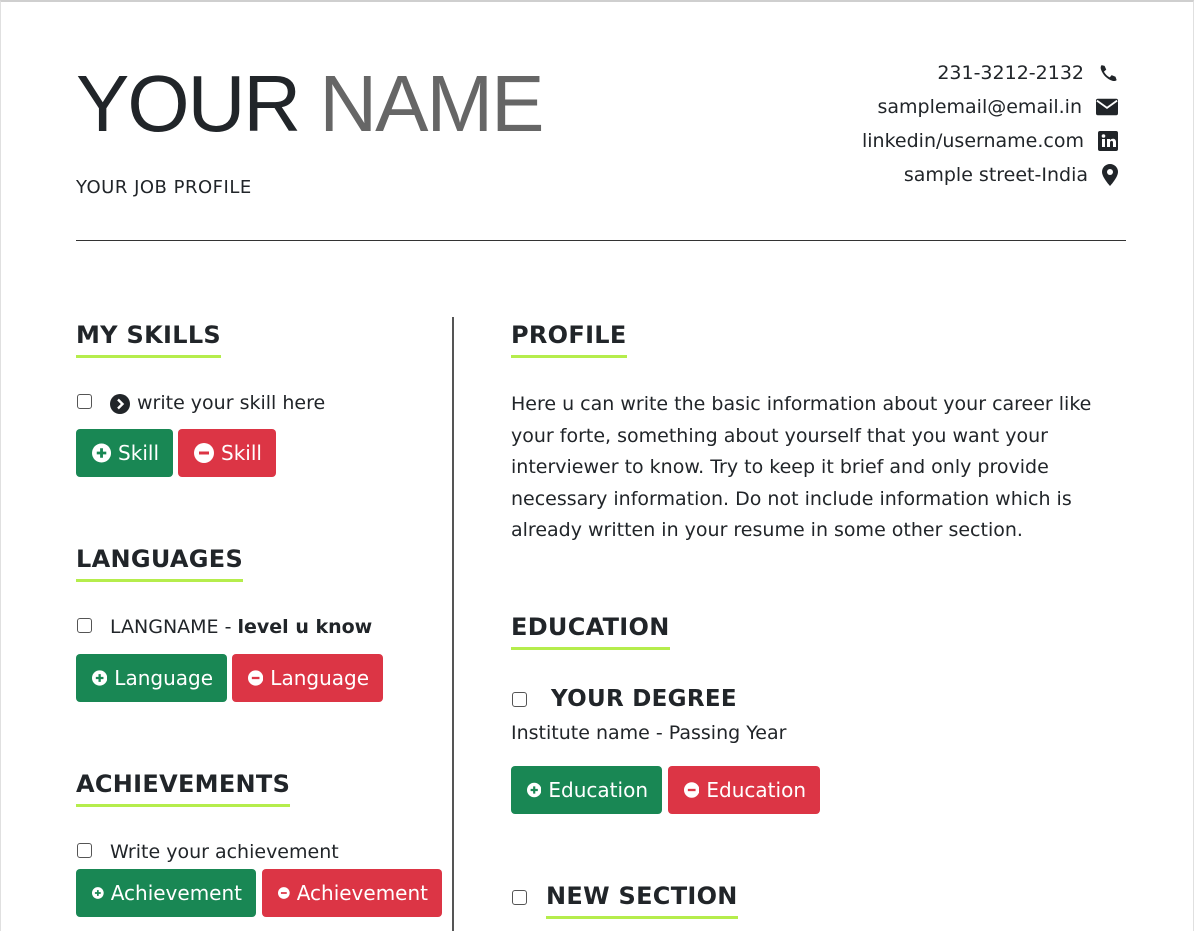 This screenshot has height=931, width=1194. What do you see at coordinates (648, 733) in the screenshot?
I see `institute-text: Institute name - Passing Year` at bounding box center [648, 733].